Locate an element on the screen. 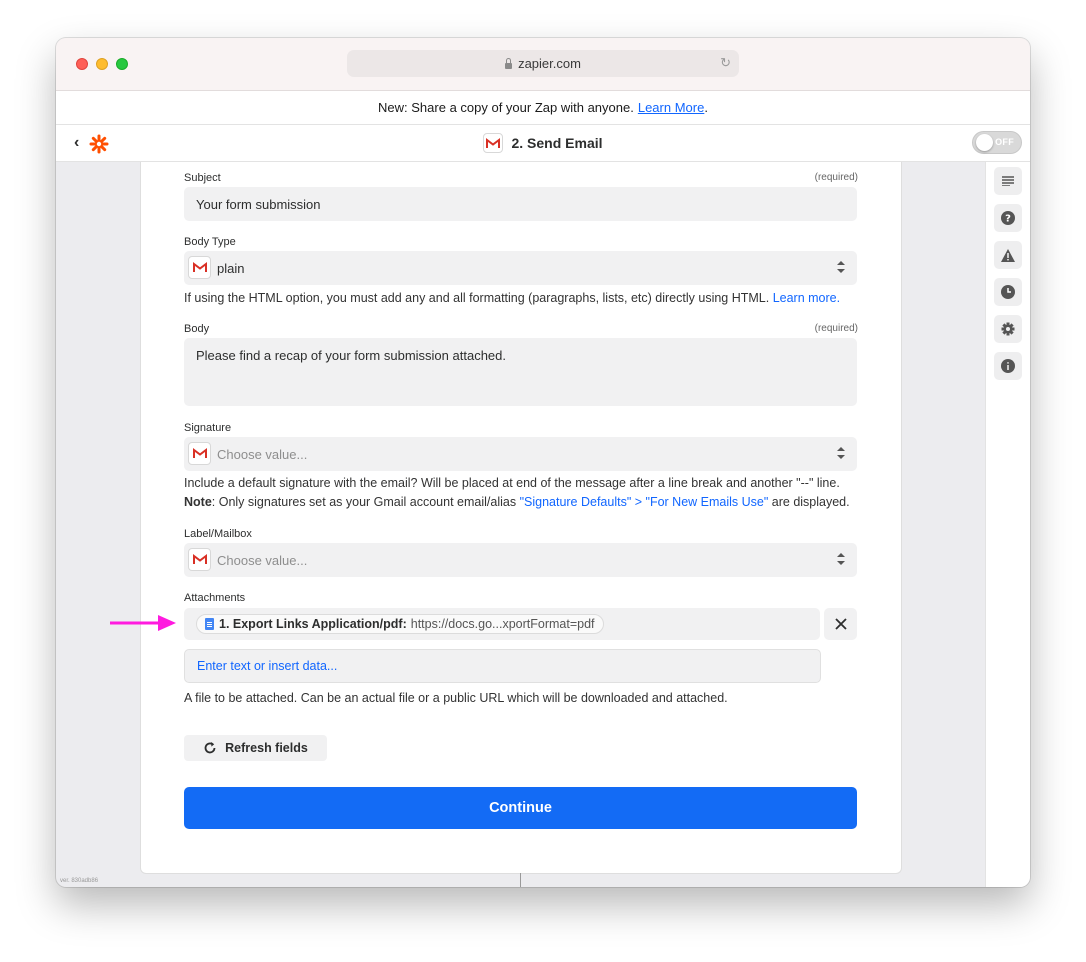 Image resolution: width=1086 pixels, height=962 pixels. reload-icon: ↻ is located at coordinates (725, 63).